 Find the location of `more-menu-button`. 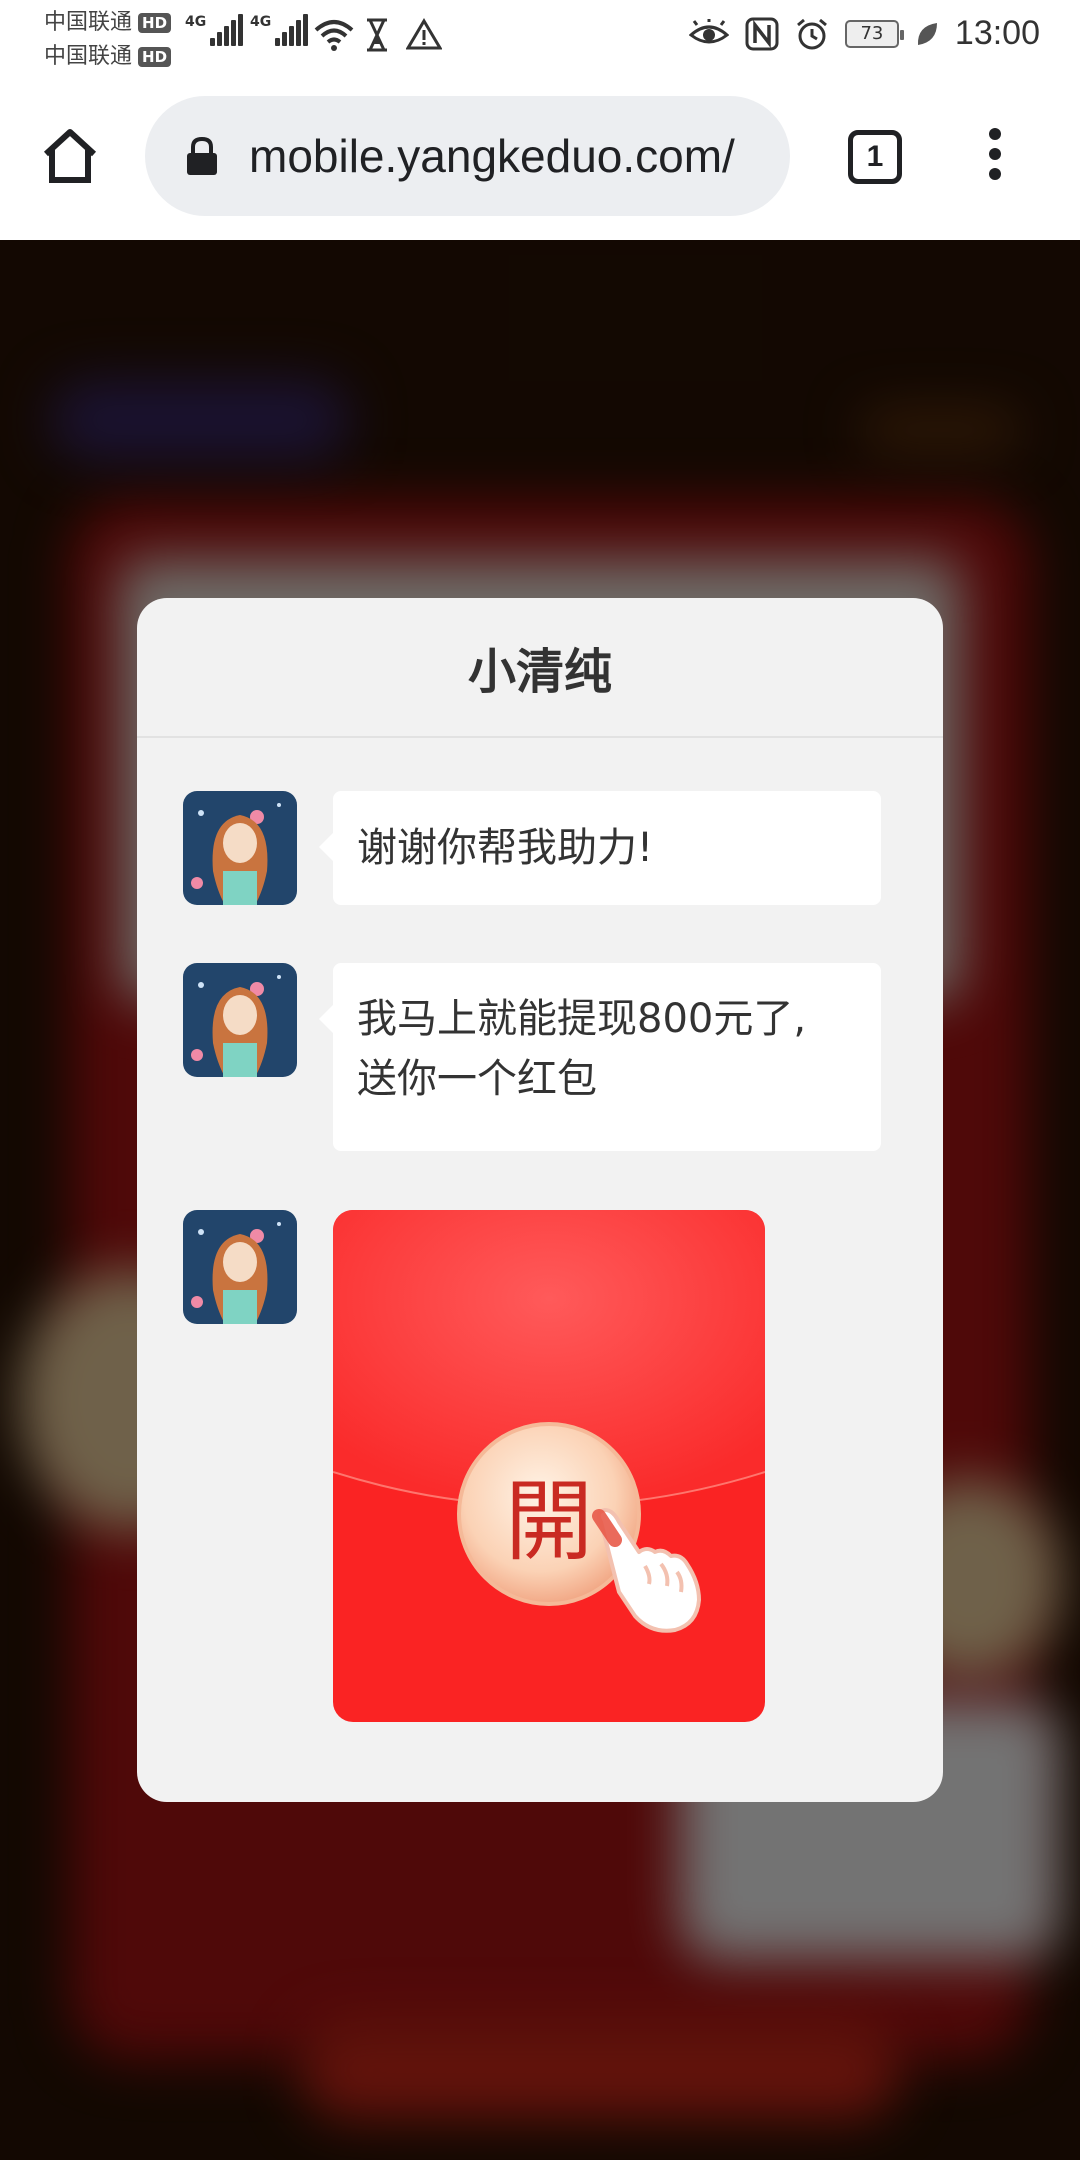

more-menu-button is located at coordinates (995, 158).